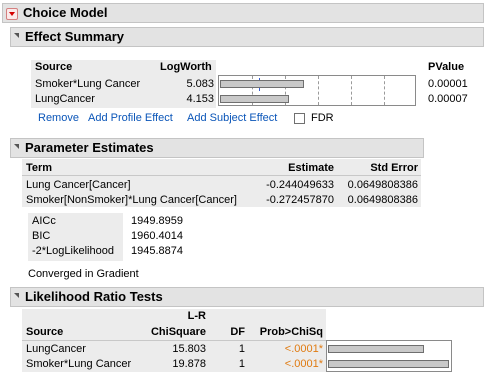 This screenshot has height=374, width=491. What do you see at coordinates (58, 118) in the screenshot?
I see `remove-button: Remove` at bounding box center [58, 118].